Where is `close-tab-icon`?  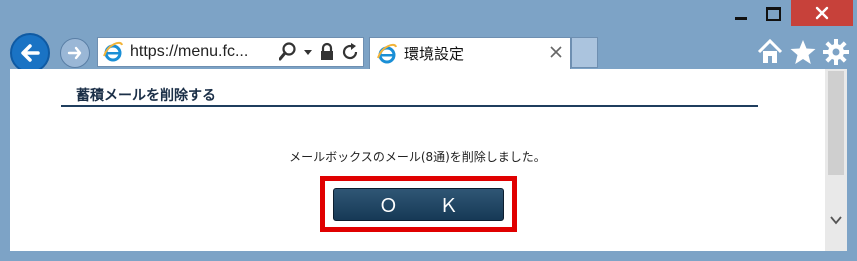
close-tab-icon is located at coordinates (556, 52).